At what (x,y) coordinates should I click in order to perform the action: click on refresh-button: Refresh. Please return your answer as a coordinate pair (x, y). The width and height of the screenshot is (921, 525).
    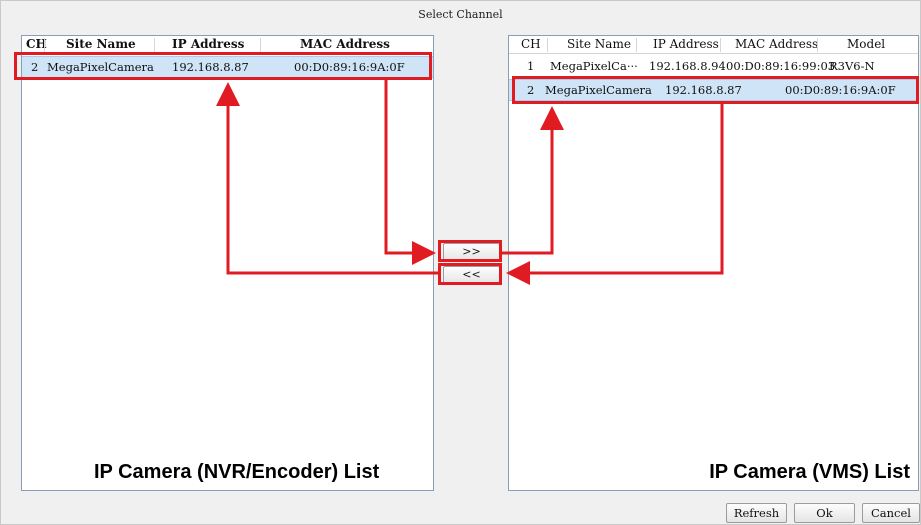
    Looking at the image, I should click on (756, 513).